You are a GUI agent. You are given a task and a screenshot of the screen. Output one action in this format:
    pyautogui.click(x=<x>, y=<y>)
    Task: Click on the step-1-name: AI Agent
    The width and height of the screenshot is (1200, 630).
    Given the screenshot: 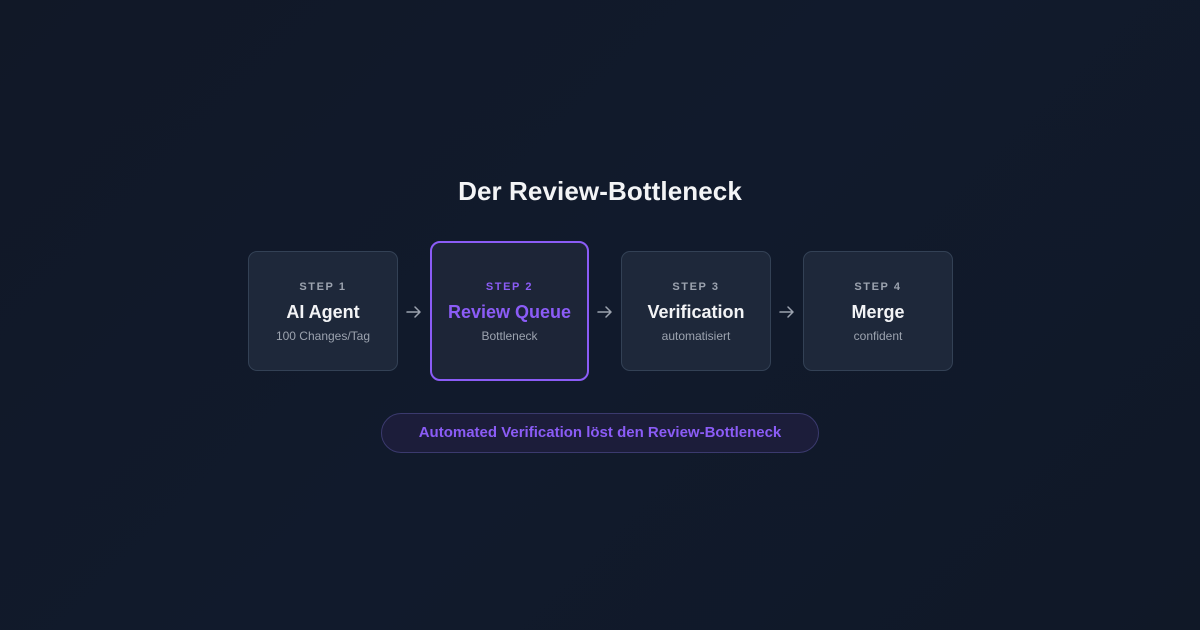 What is the action you would take?
    pyautogui.click(x=323, y=312)
    